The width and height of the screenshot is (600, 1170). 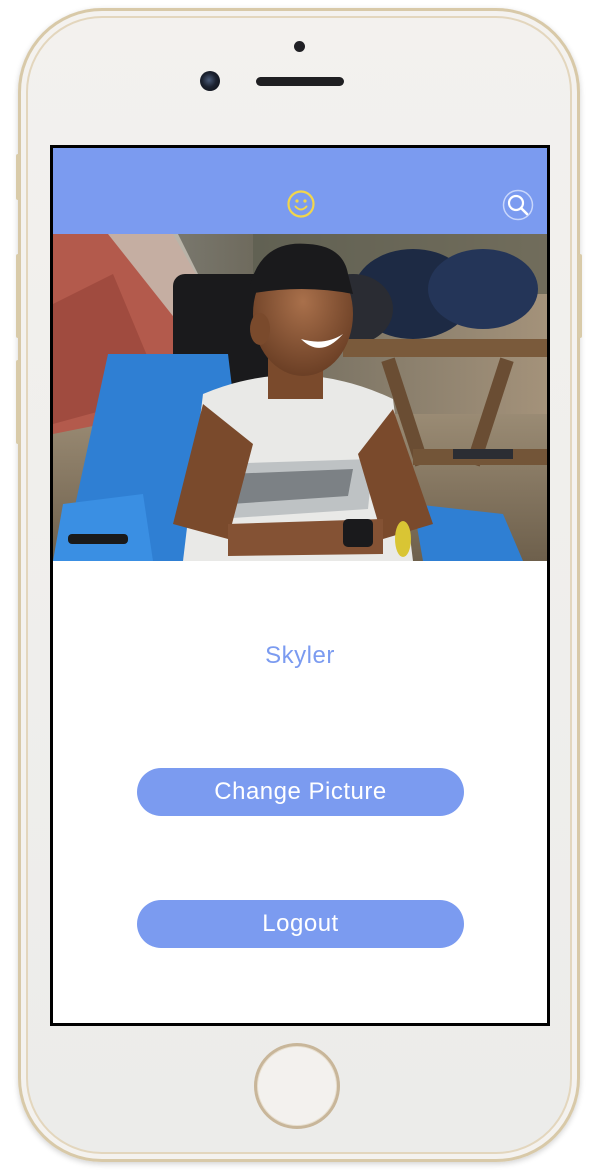 What do you see at coordinates (301, 204) in the screenshot?
I see `smiley-face-icon` at bounding box center [301, 204].